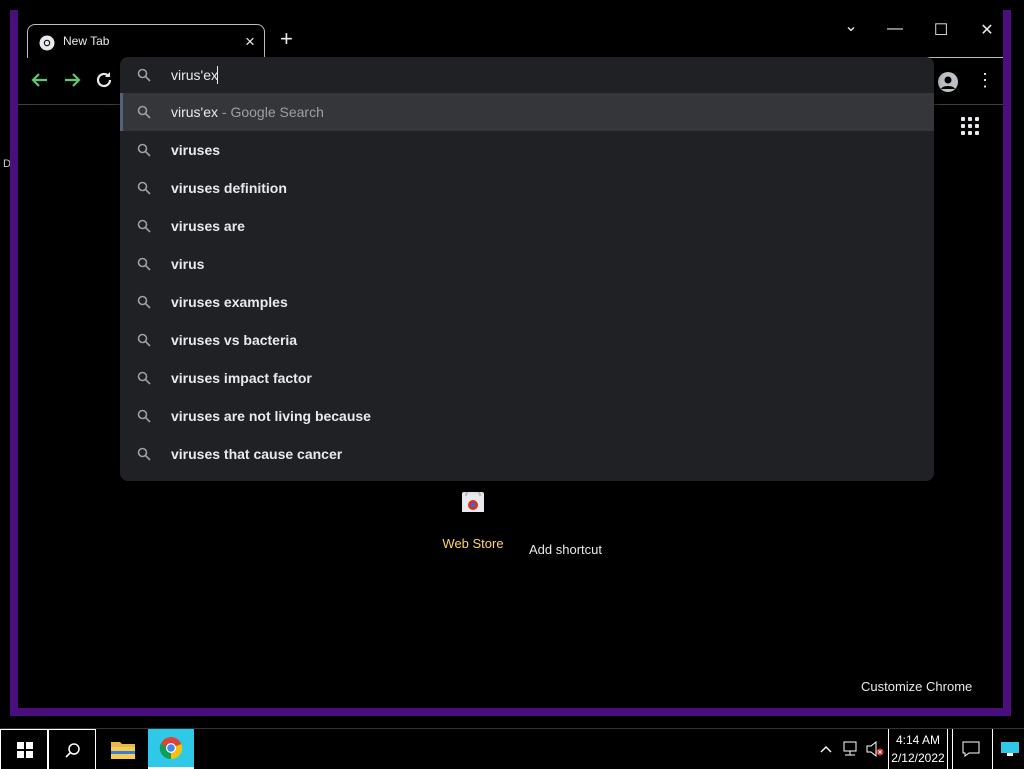 Image resolution: width=1024 pixels, height=769 pixels. Describe the element at coordinates (40, 80) in the screenshot. I see `back-arrow-icon` at that location.